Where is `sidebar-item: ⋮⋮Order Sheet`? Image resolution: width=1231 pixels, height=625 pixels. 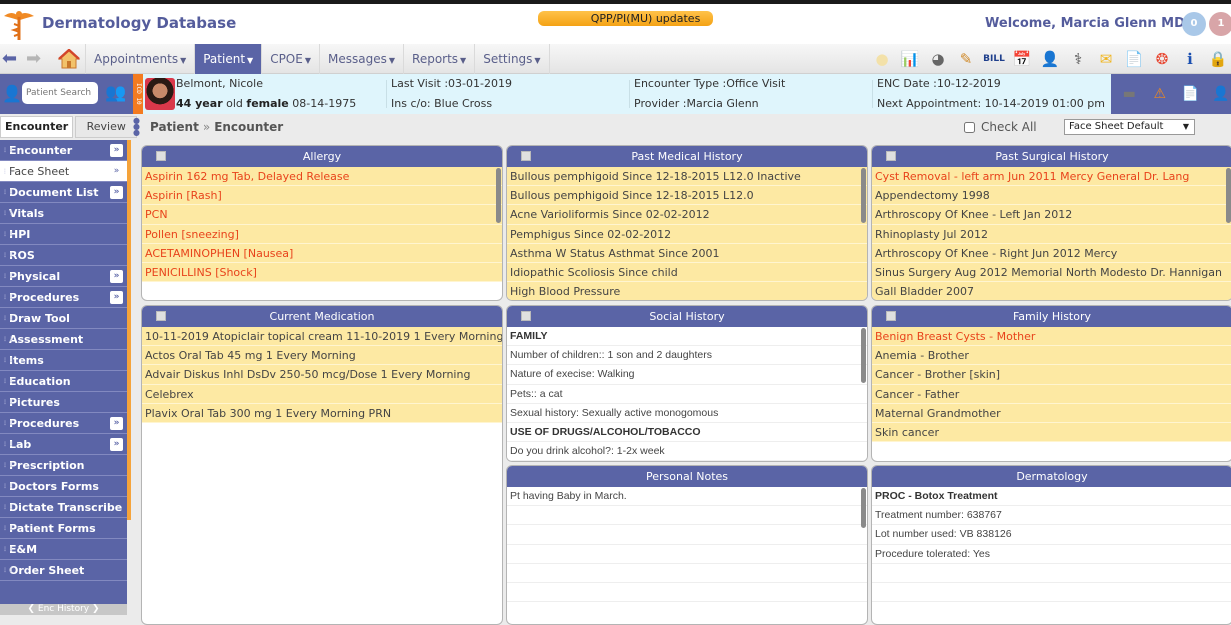
sidebar-item: ⋮⋮Order Sheet is located at coordinates (63, 570).